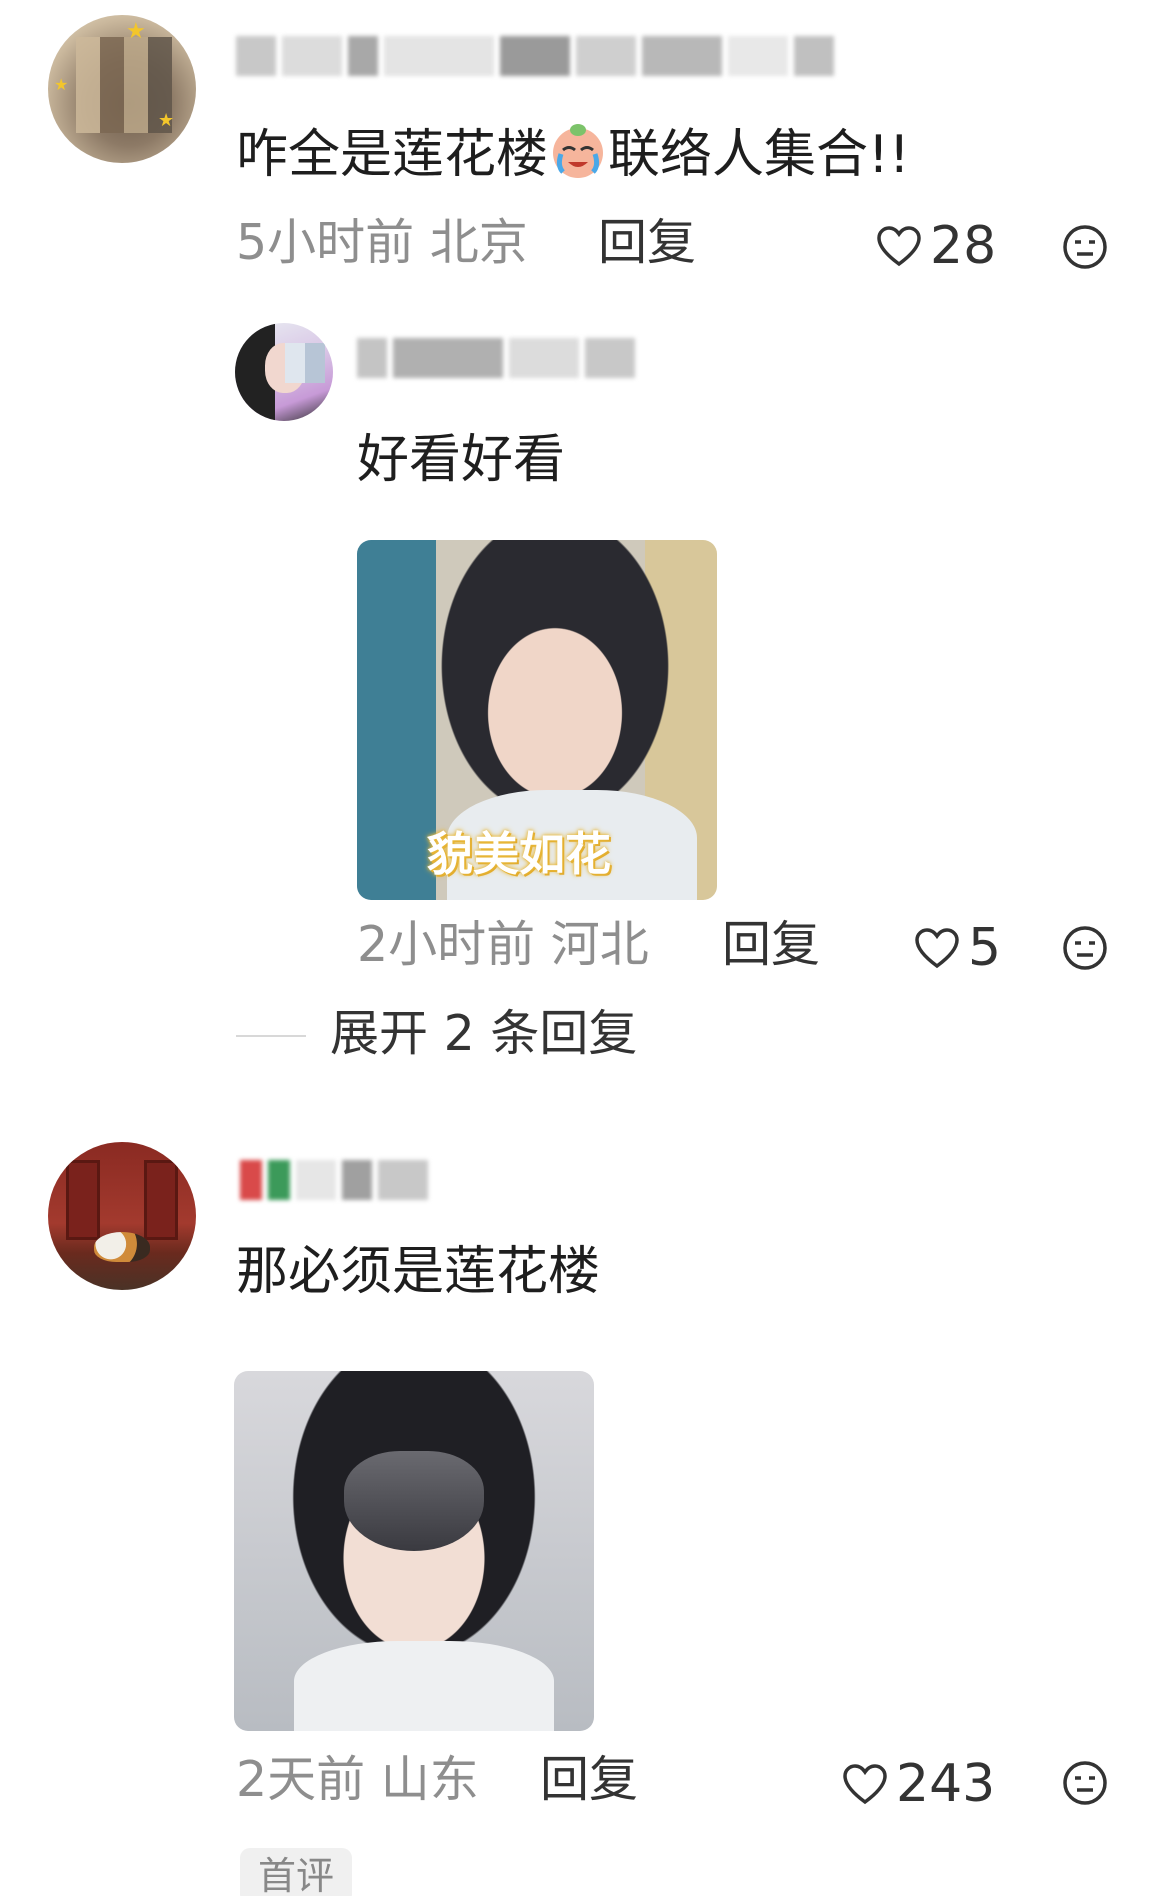  I want to click on comment-location: 北京, so click(478, 242).